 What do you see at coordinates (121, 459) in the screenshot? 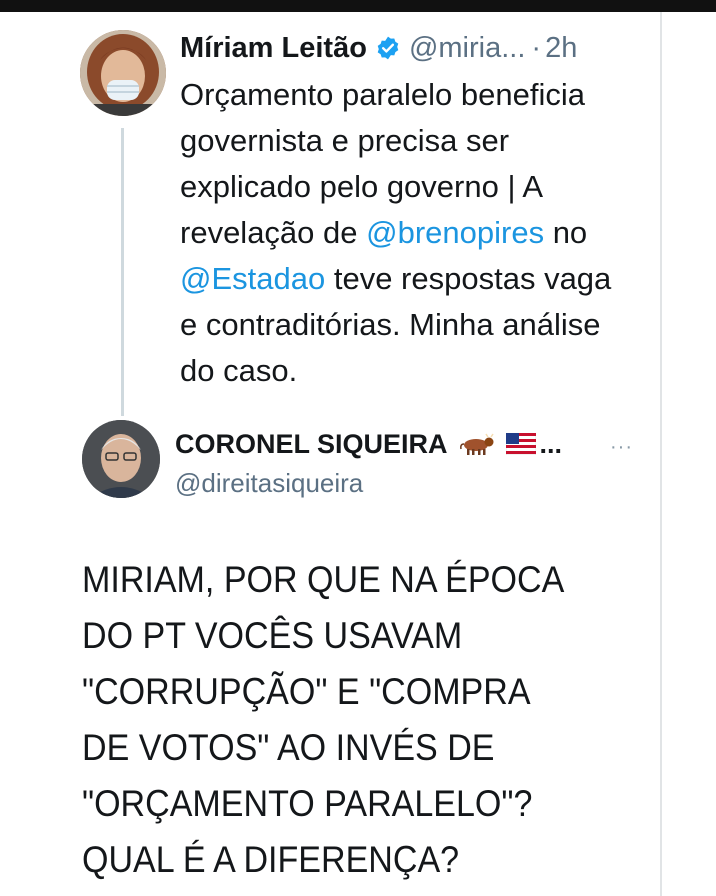
I see `avatar-coronel-siqueira` at bounding box center [121, 459].